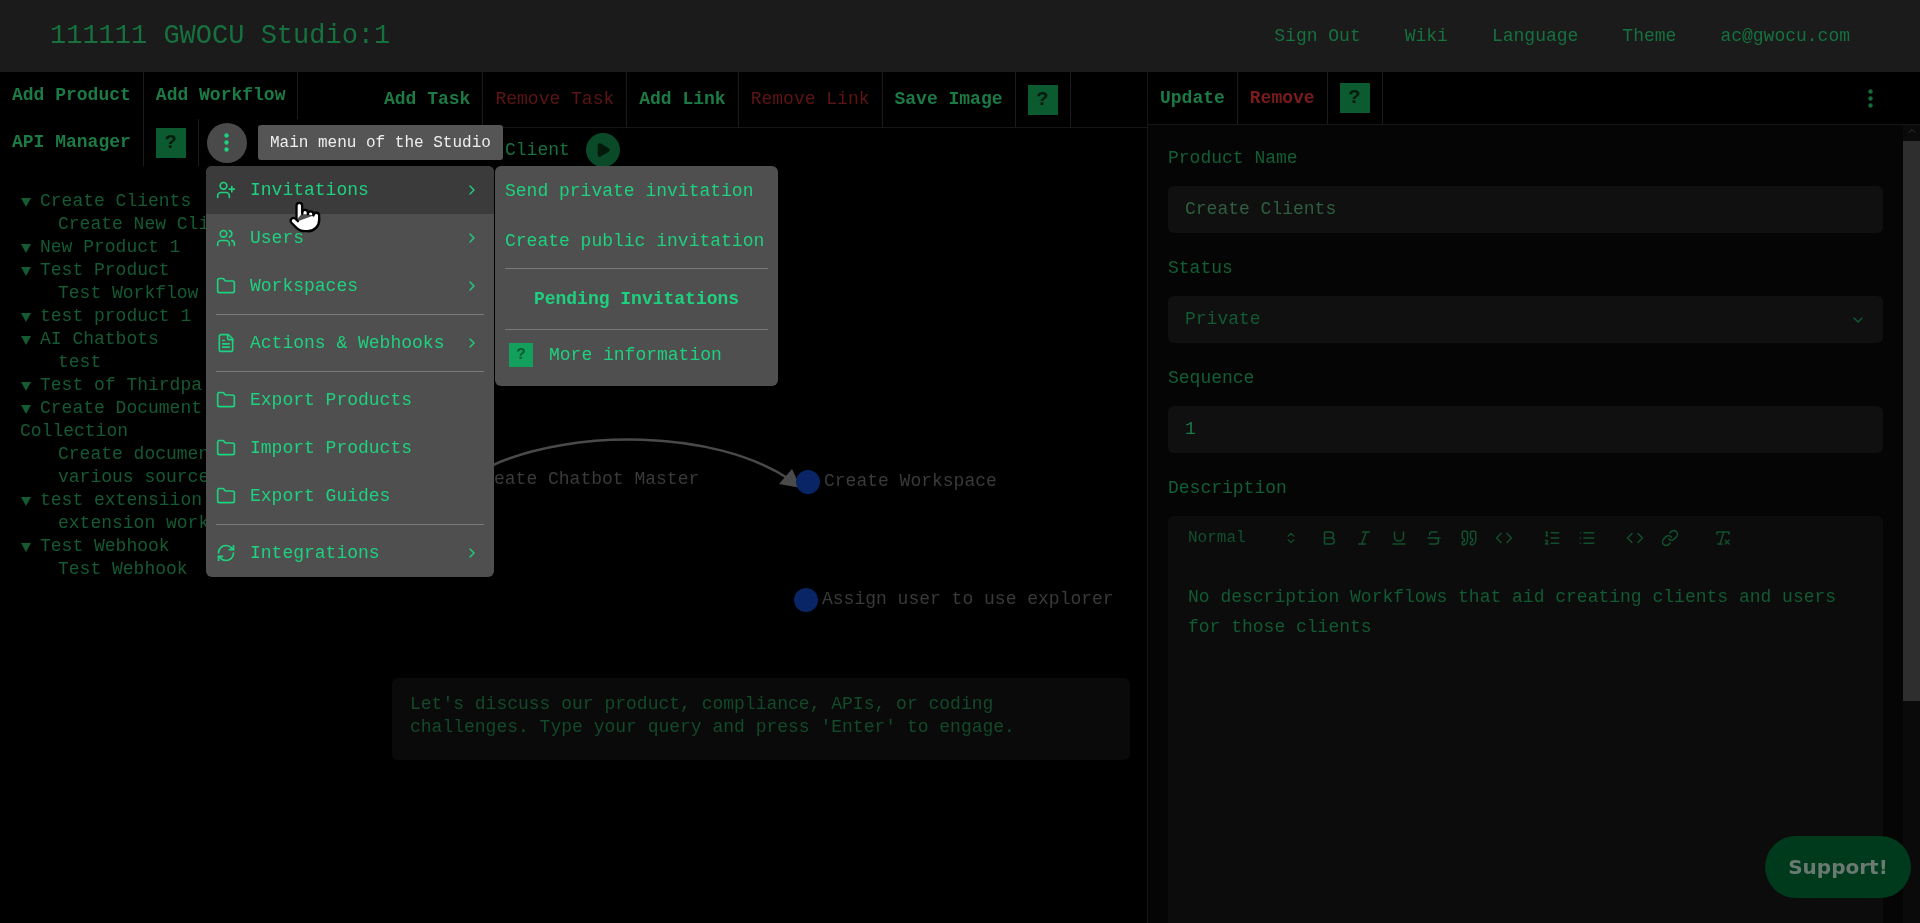 This screenshot has width=1920, height=923. Describe the element at coordinates (72, 95) in the screenshot. I see `toolbar-button: Add Product` at that location.